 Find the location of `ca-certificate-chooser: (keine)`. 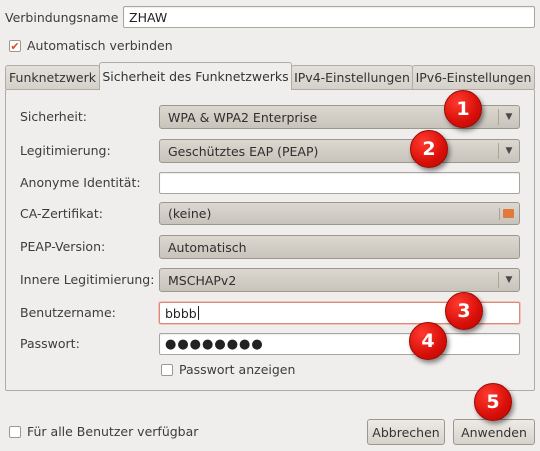

ca-certificate-chooser: (keine) is located at coordinates (339, 213).